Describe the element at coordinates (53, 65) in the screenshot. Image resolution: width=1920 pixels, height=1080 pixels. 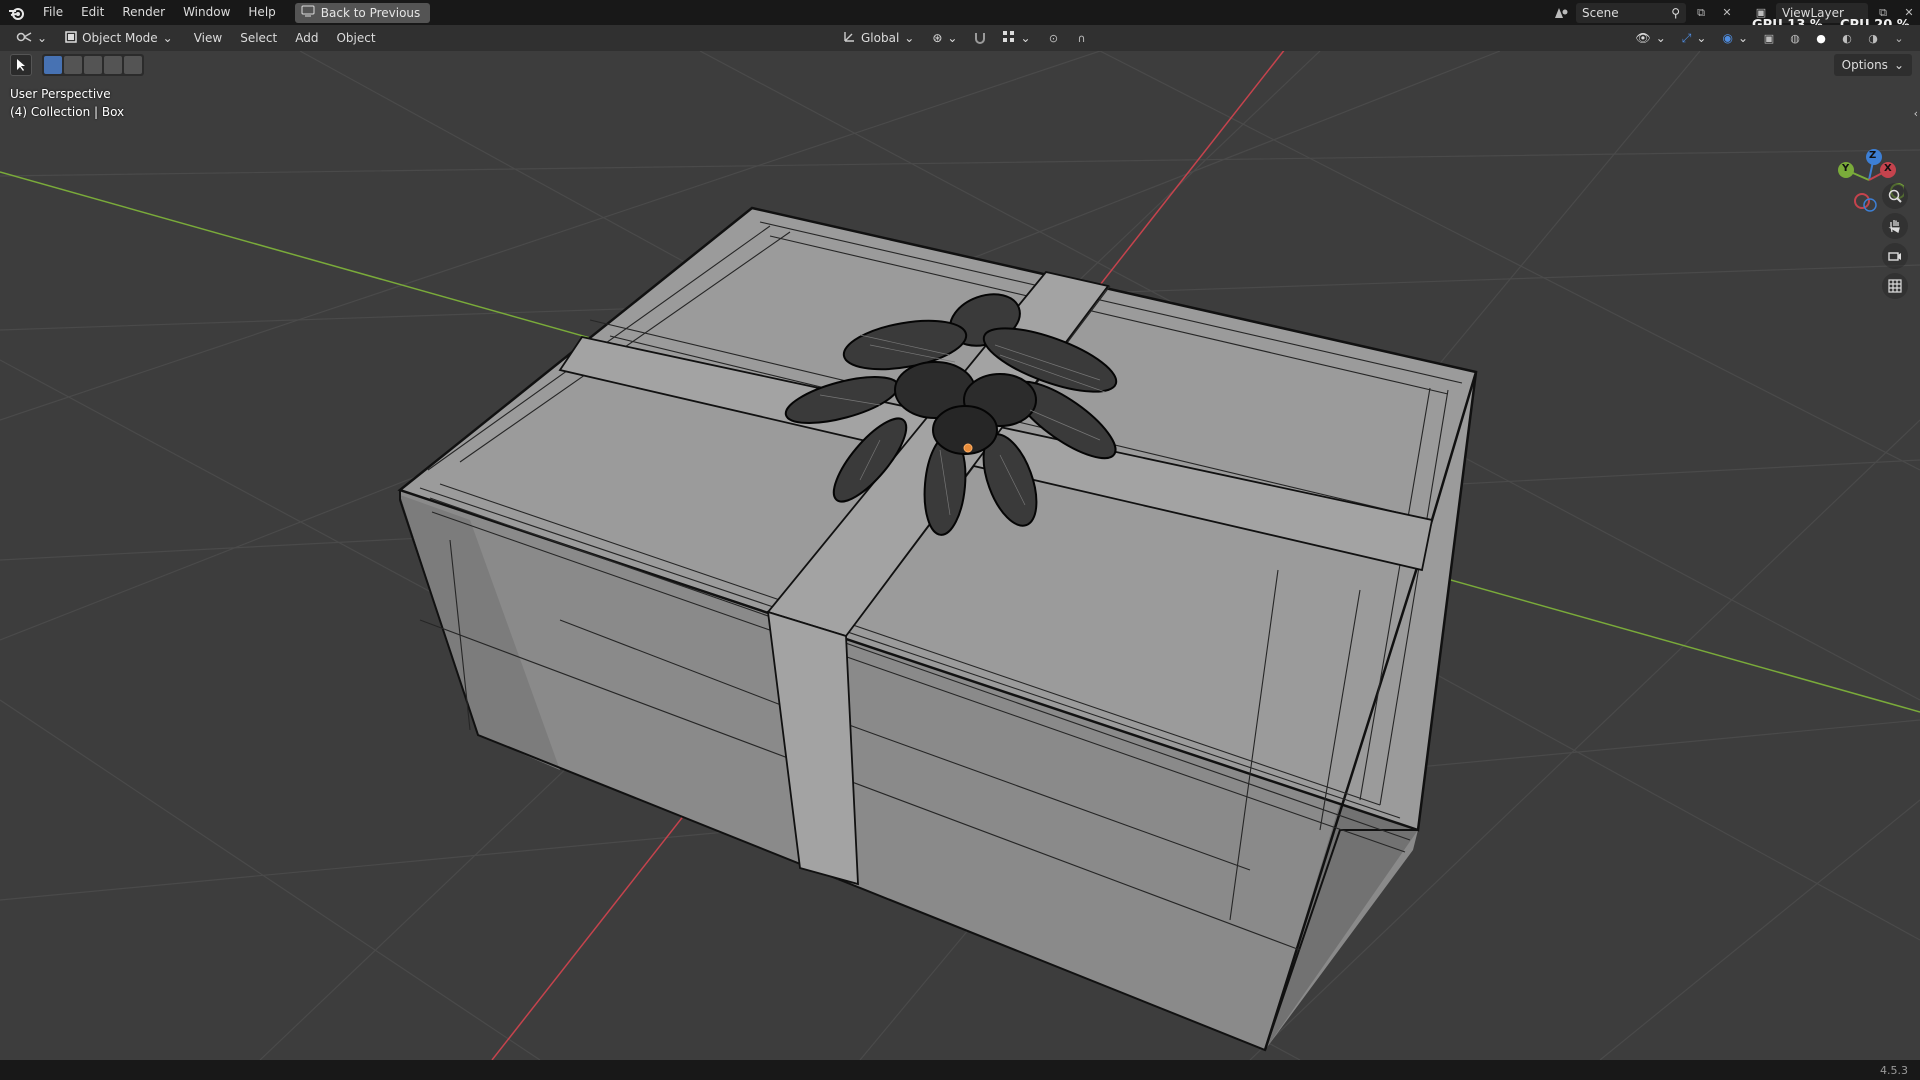
I see `select-set-icon` at that location.